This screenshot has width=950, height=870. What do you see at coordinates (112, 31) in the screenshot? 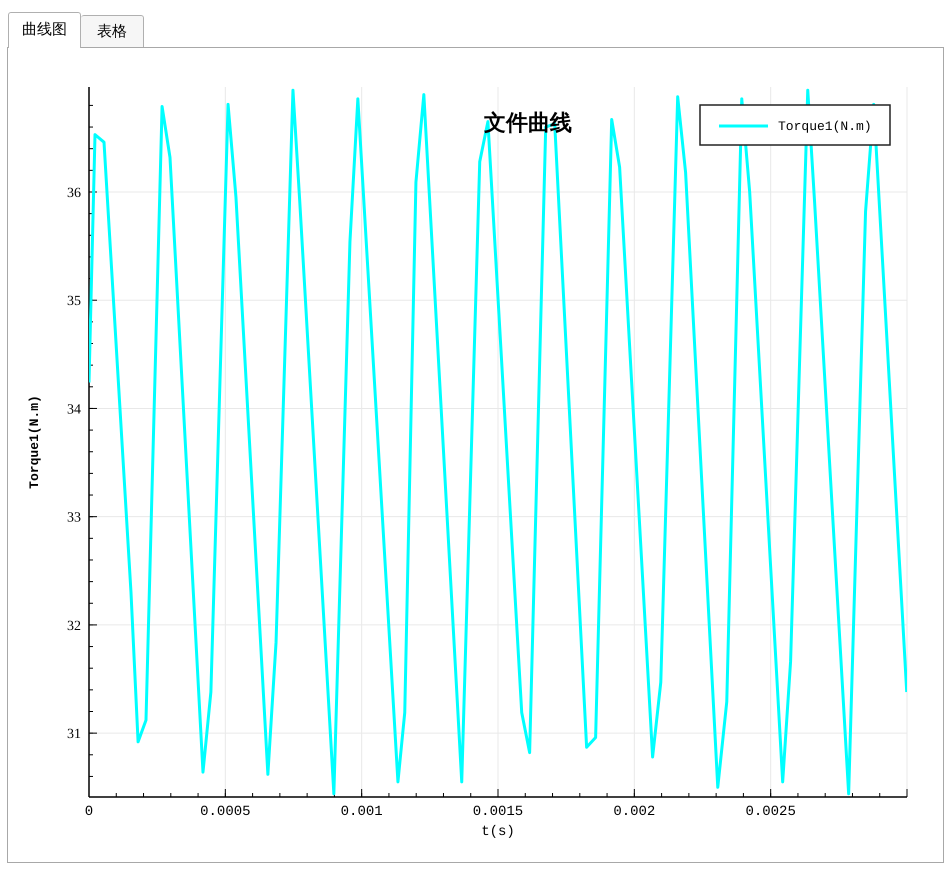
I see `tab: 表格` at bounding box center [112, 31].